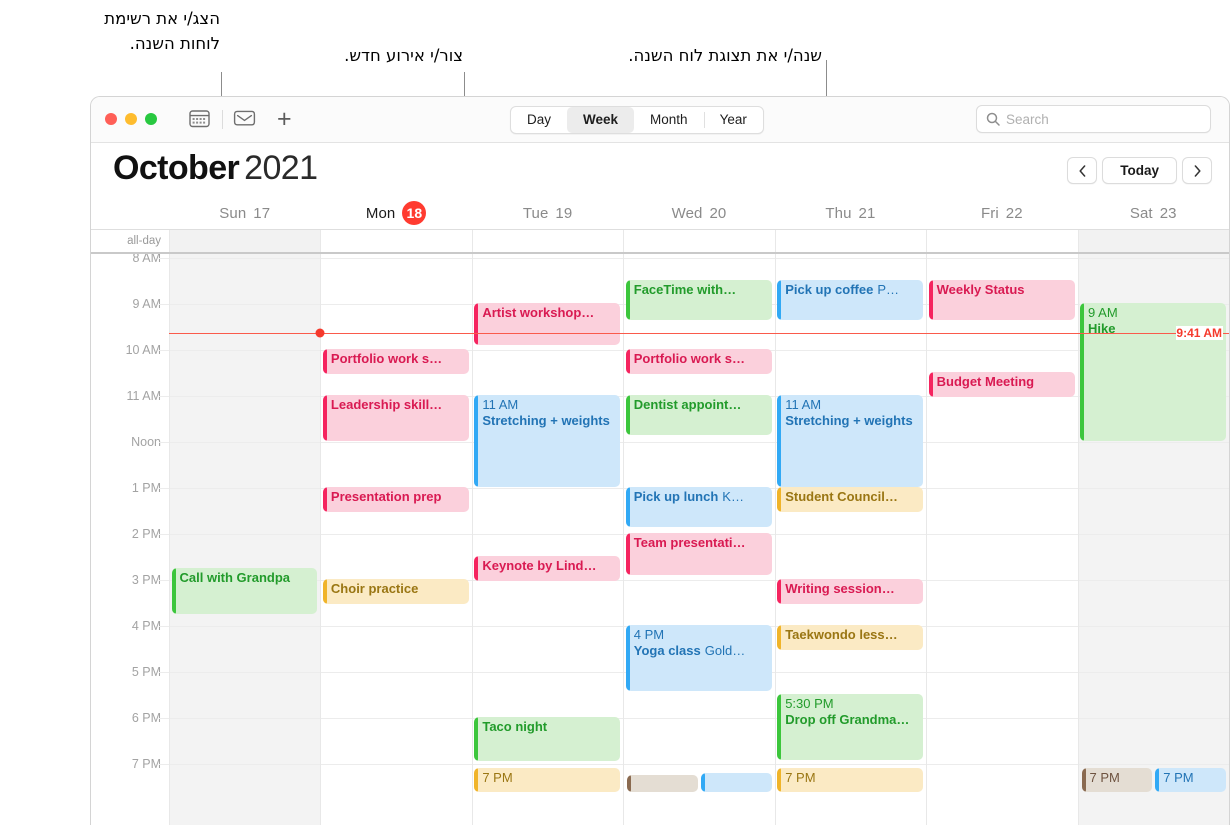  I want to click on annotation-create-new-event: צור/י אירוע חדש., so click(403, 55).